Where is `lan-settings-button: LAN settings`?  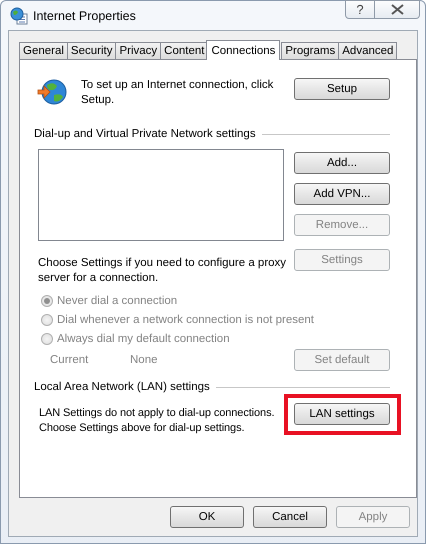
lan-settings-button: LAN settings is located at coordinates (342, 414).